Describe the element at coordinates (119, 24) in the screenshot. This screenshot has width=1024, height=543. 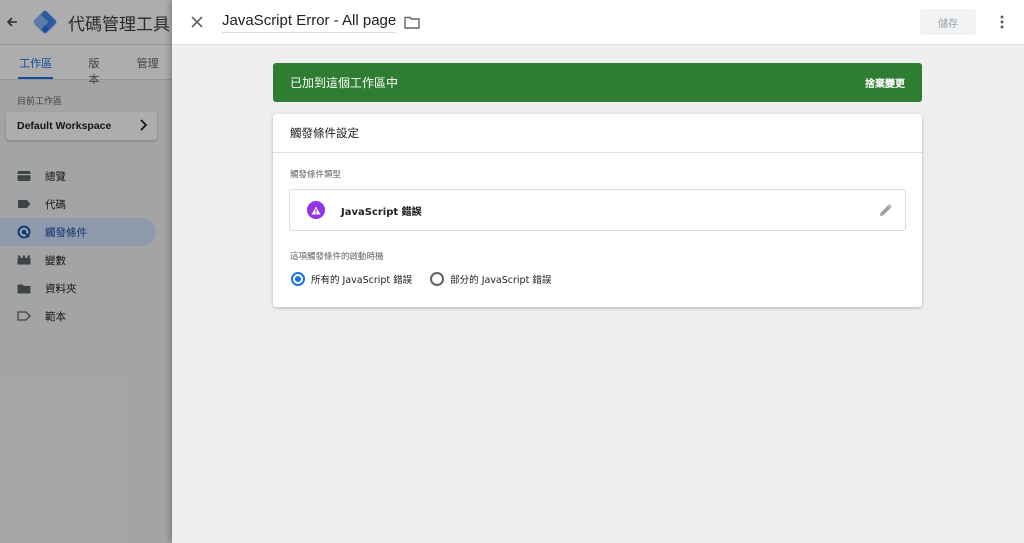
I see `app-title: 代碼管理工具` at that location.